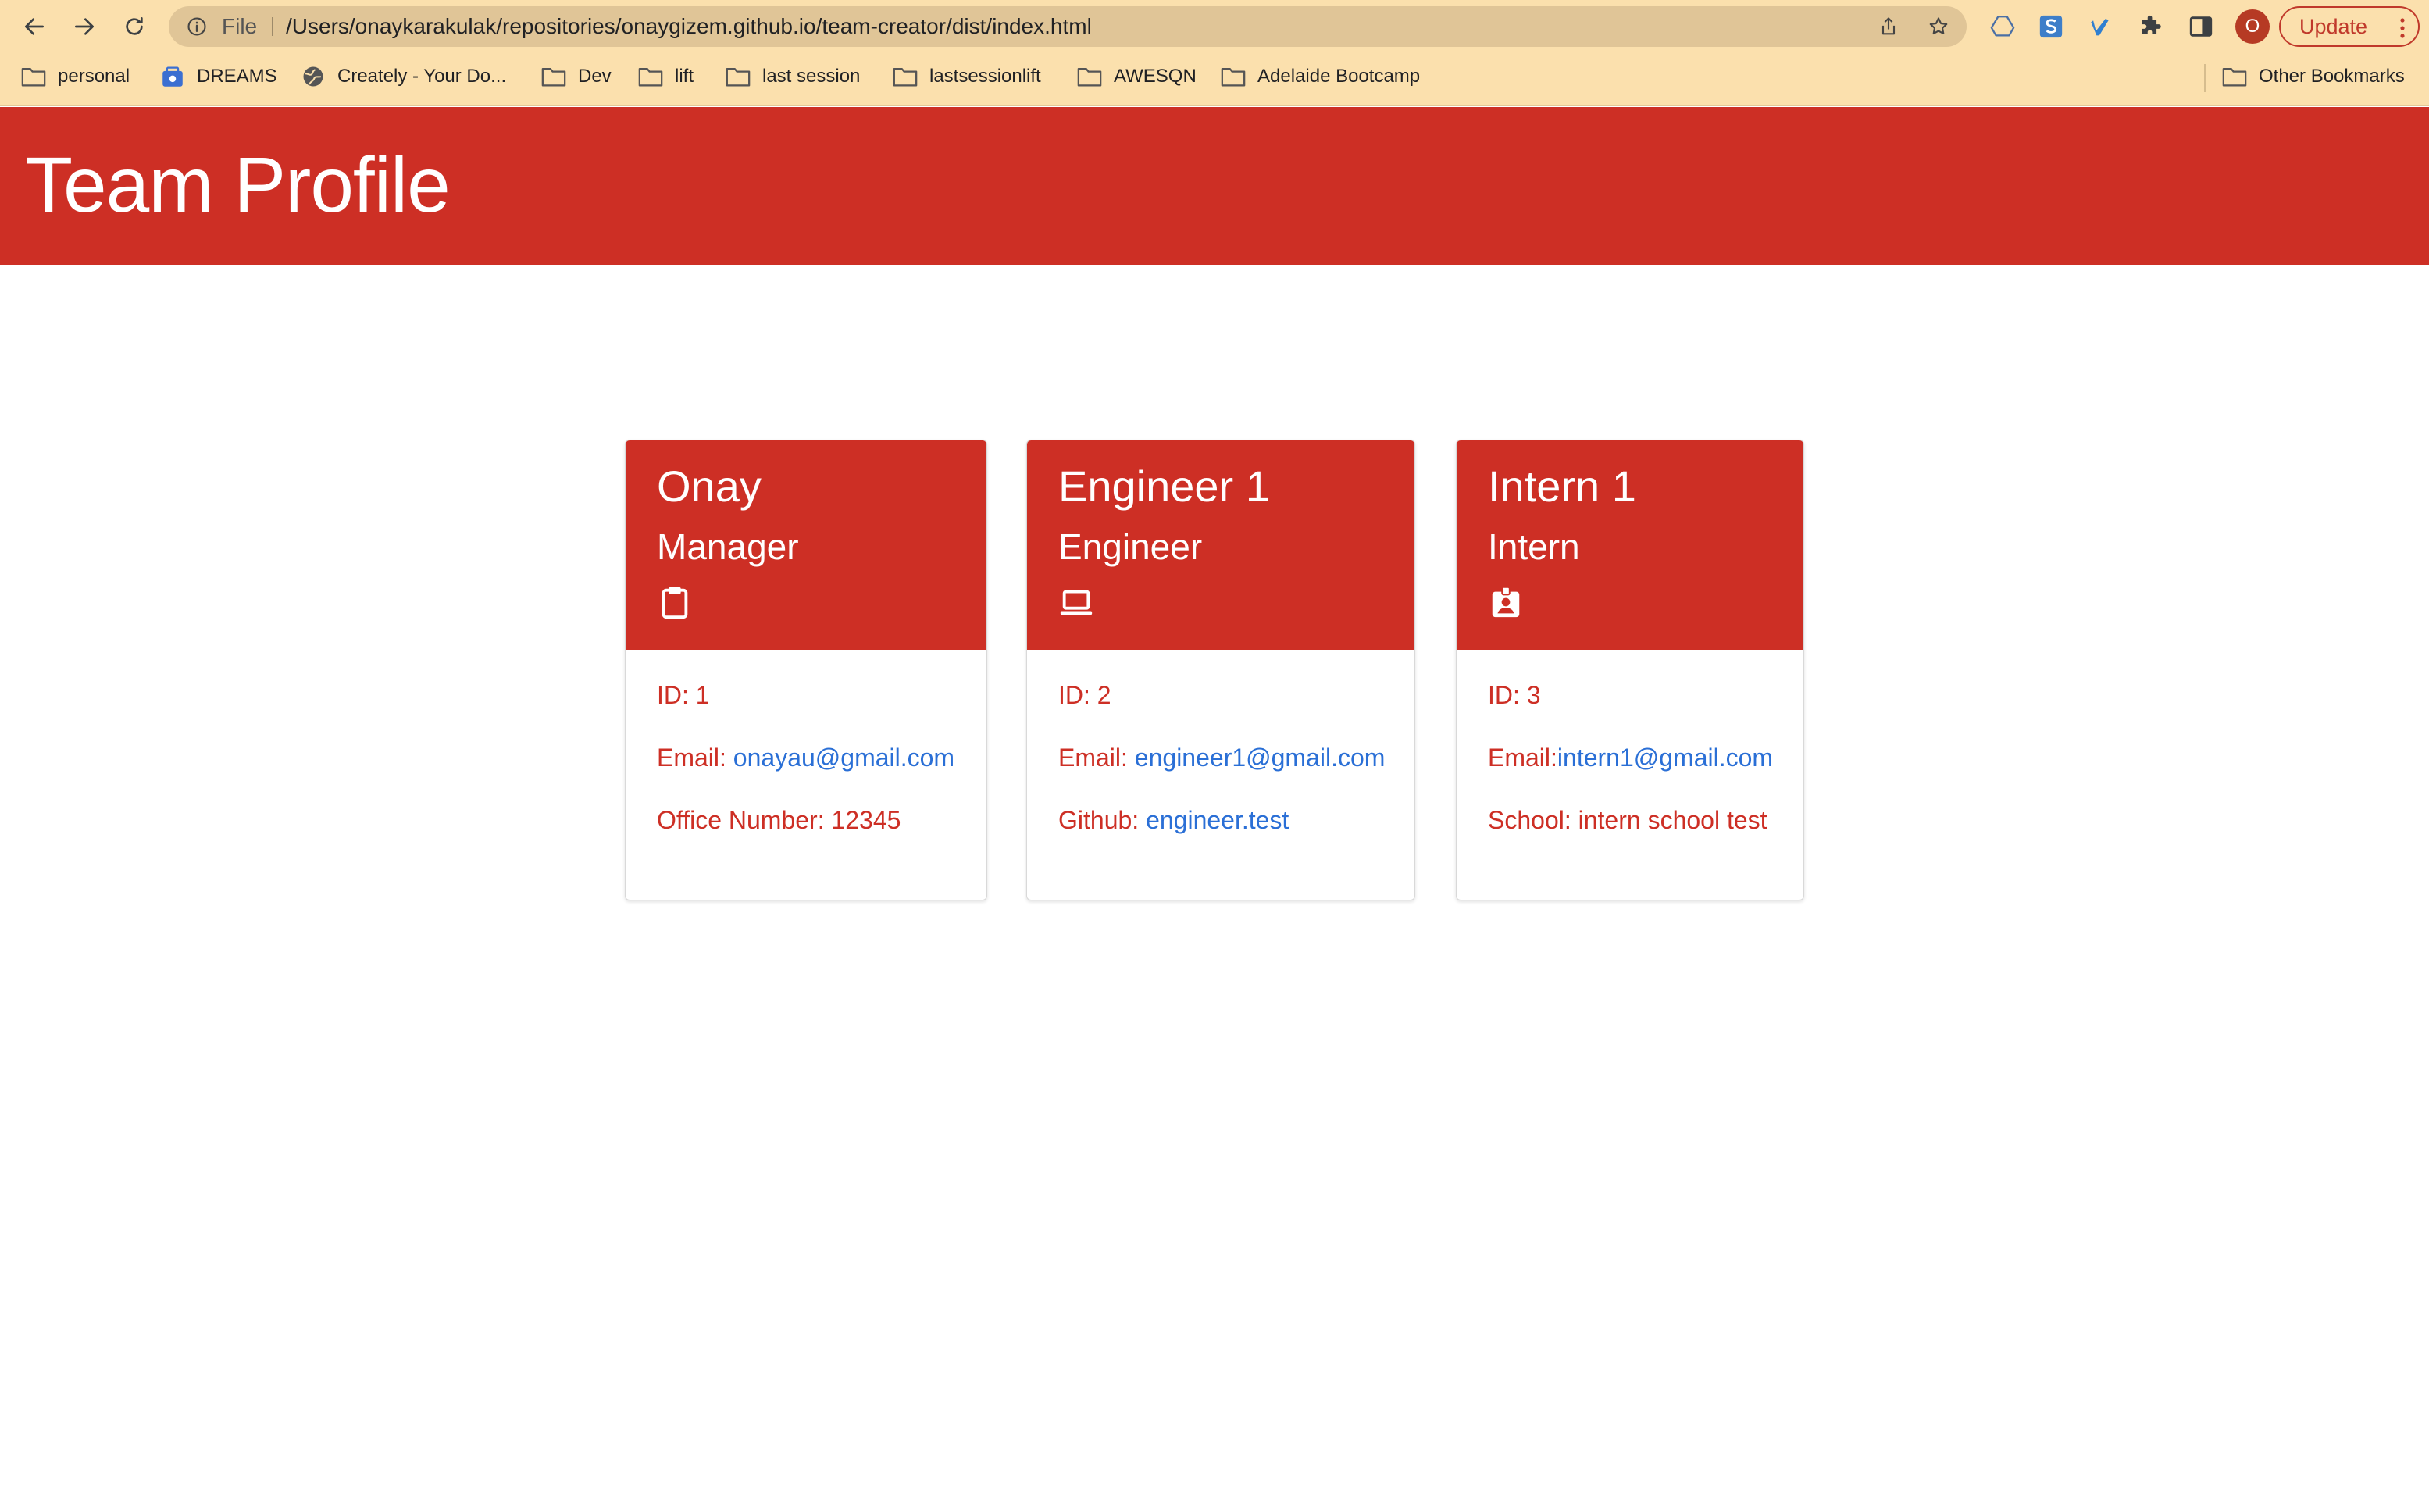 This screenshot has width=2429, height=1512. Describe the element at coordinates (272, 26) in the screenshot. I see `url-separator` at that location.